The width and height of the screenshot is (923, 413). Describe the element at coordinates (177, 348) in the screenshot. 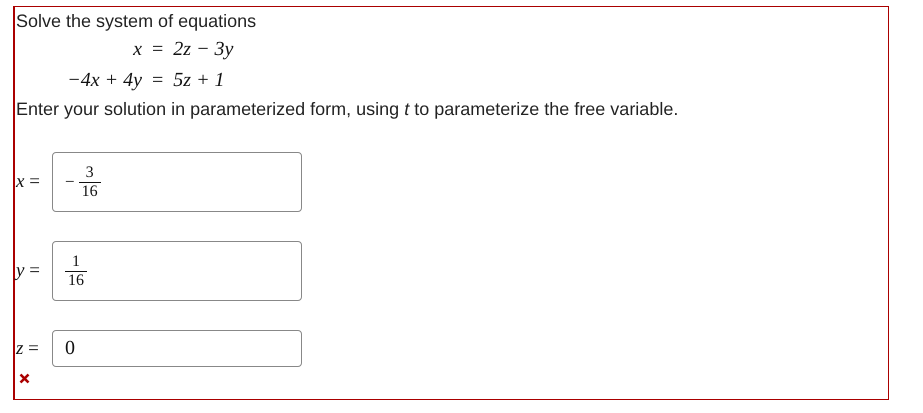

I see `answer-field: 0` at that location.